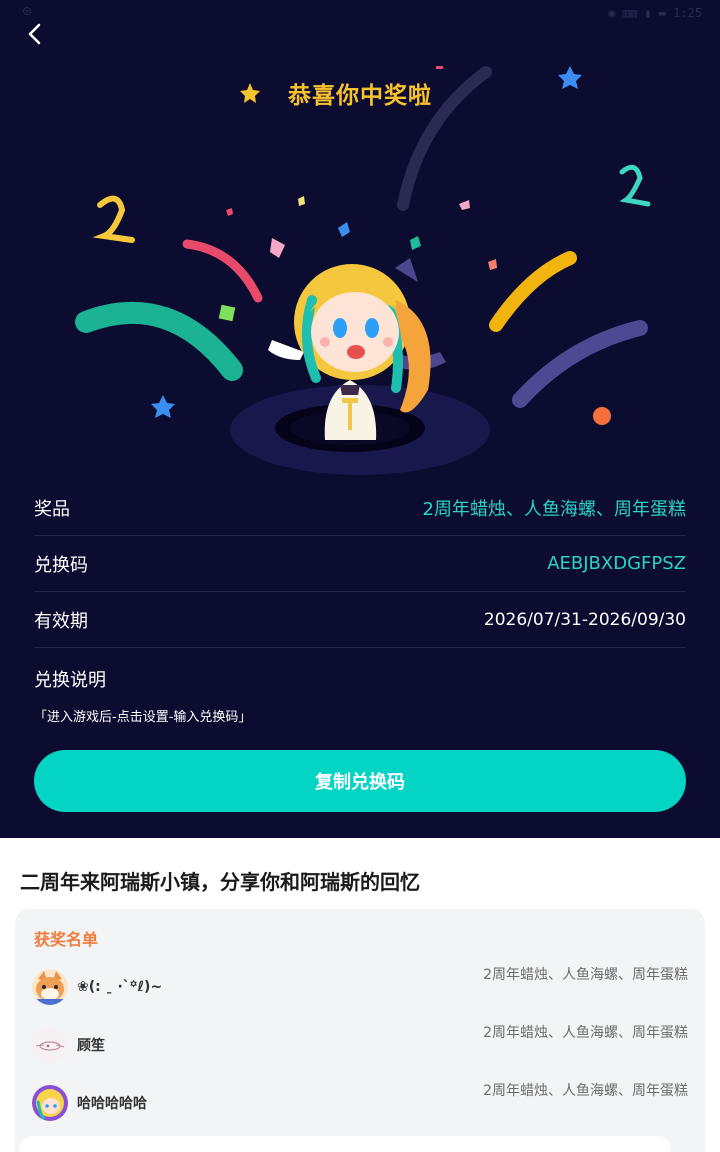 The image size is (720, 1152). What do you see at coordinates (360, 564) in the screenshot?
I see `code-row: 兑换码 AEBJBXDGFPSZ` at bounding box center [360, 564].